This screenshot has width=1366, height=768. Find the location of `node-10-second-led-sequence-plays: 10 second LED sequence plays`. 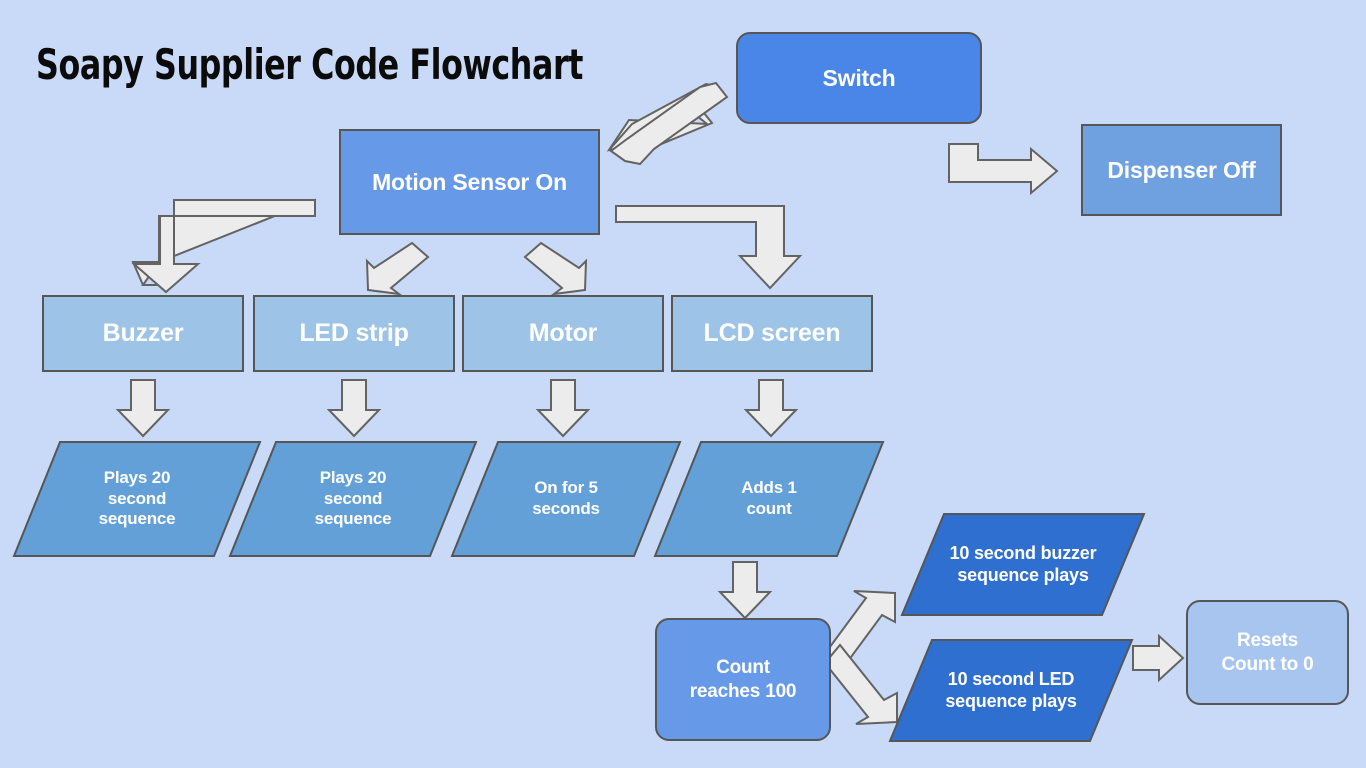

node-10-second-led-sequence-plays: 10 second LED sequence plays is located at coordinates (1011, 690).